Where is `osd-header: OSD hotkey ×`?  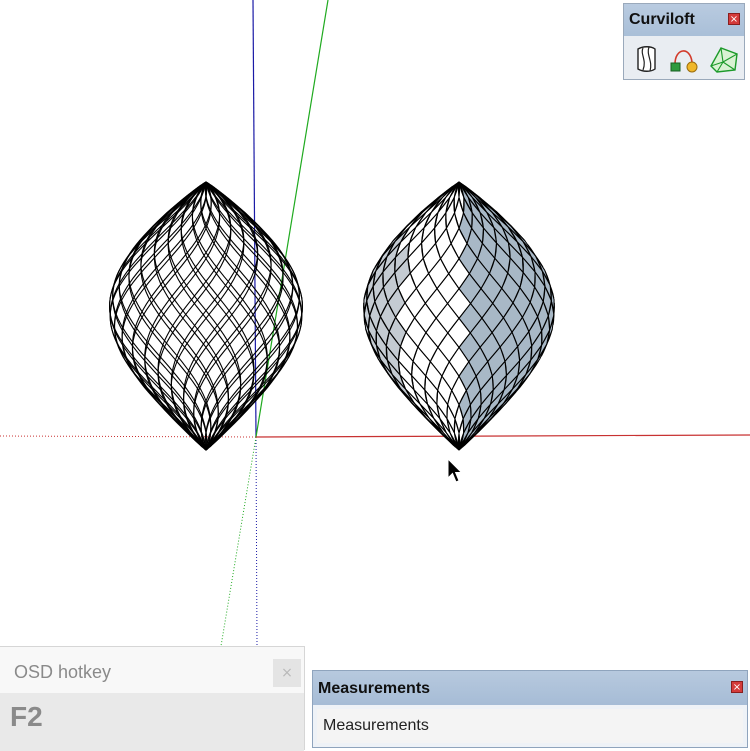
osd-header: OSD hotkey × is located at coordinates (152, 670).